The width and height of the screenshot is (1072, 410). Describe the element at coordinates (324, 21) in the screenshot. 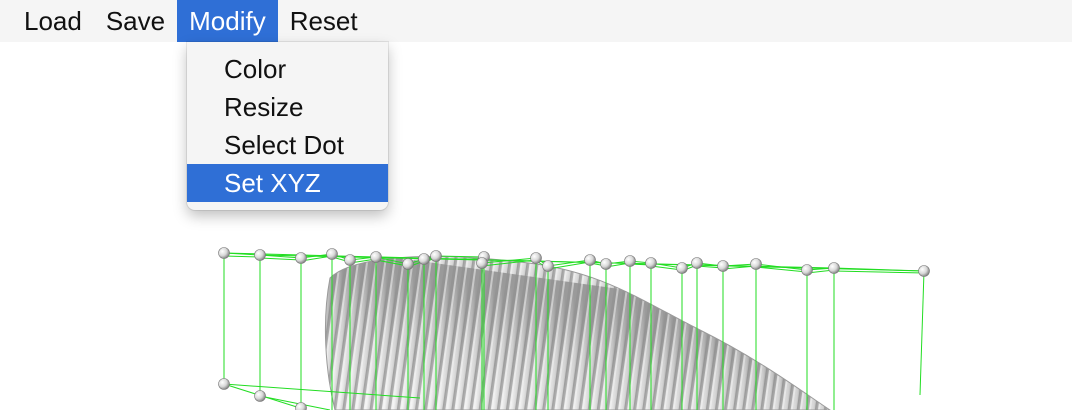

I see `menu-reset: Reset` at that location.